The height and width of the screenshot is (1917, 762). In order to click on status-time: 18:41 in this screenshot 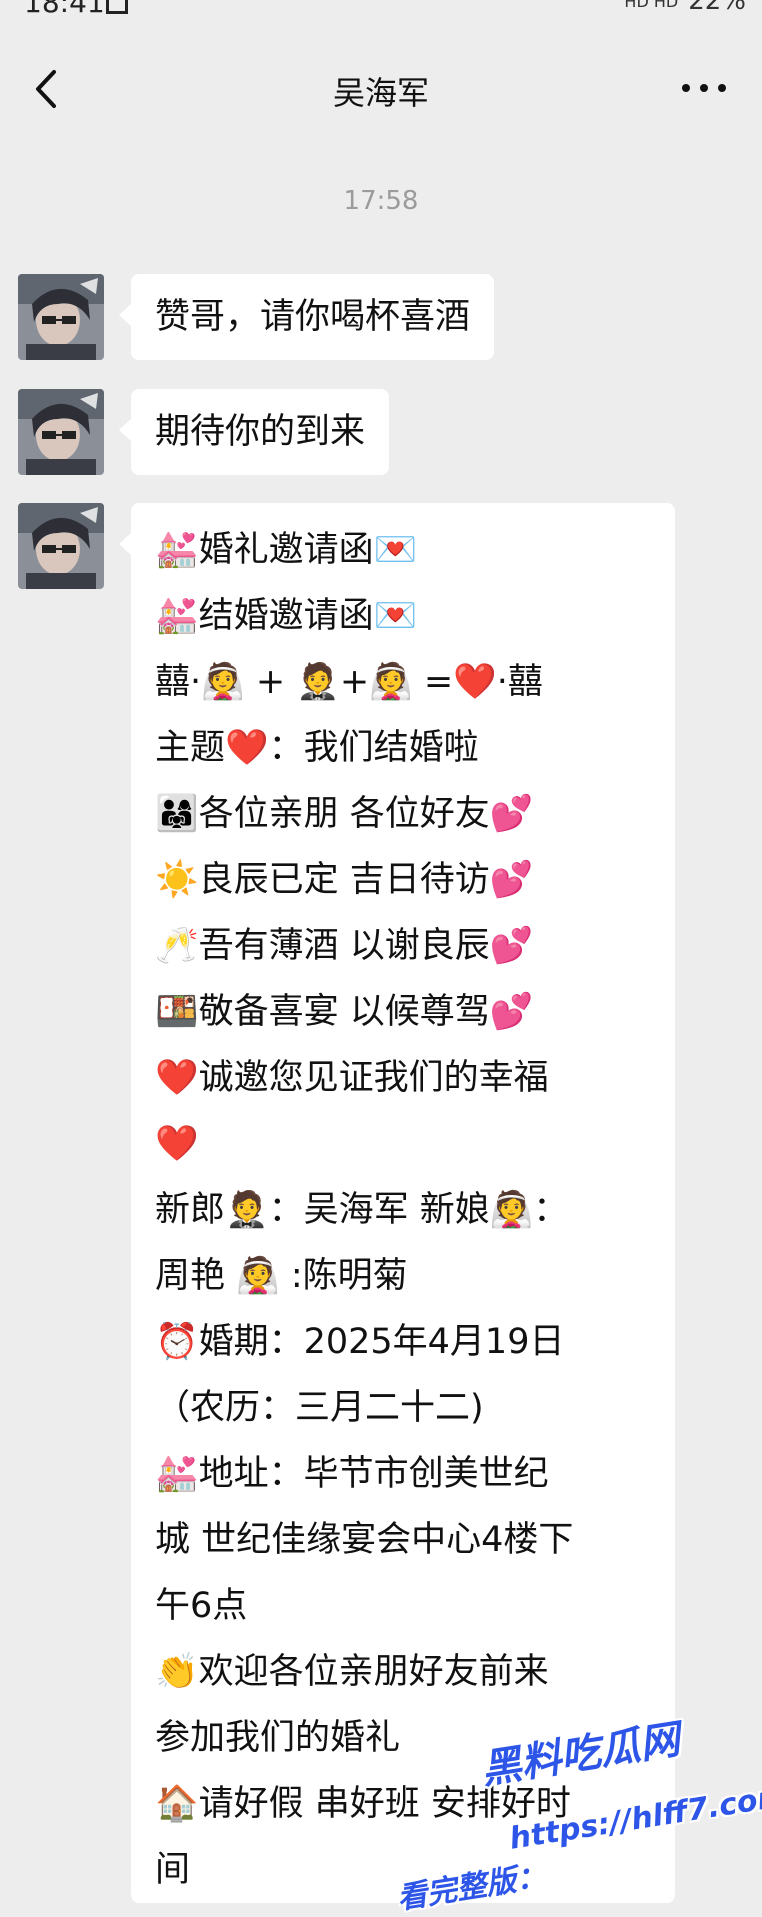, I will do `click(64, 9)`.